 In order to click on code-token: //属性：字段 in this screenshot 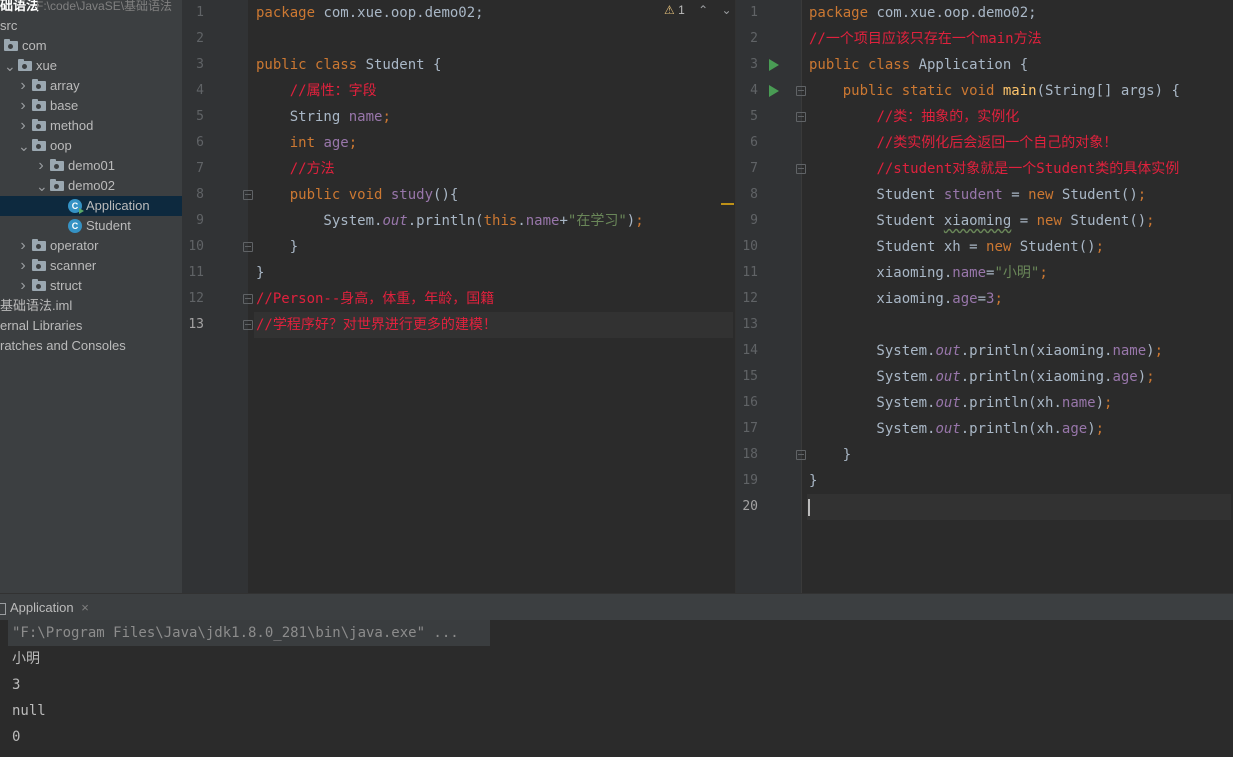, I will do `click(333, 91)`.